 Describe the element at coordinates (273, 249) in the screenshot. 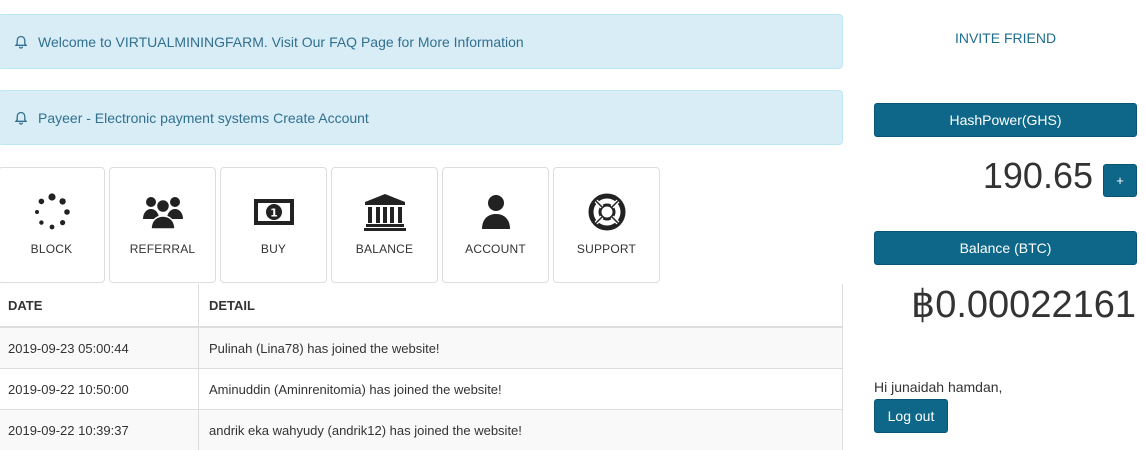

I see `tile-label: BUY` at that location.